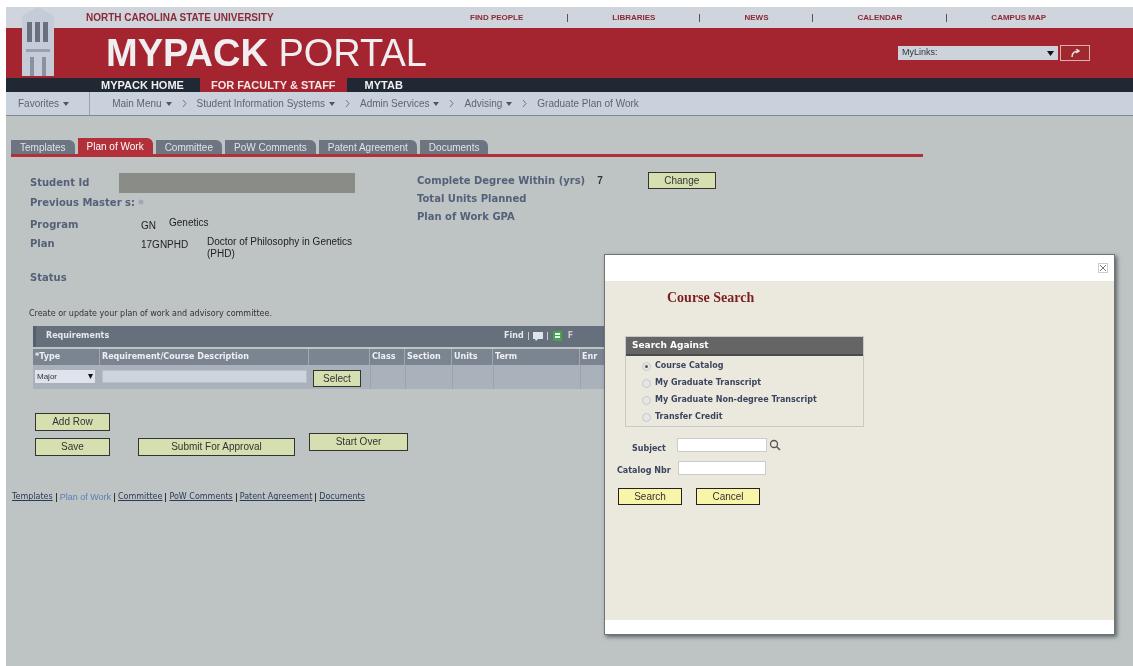 The image size is (1133, 666). What do you see at coordinates (722, 468) in the screenshot?
I see `catalog-number-input` at bounding box center [722, 468].